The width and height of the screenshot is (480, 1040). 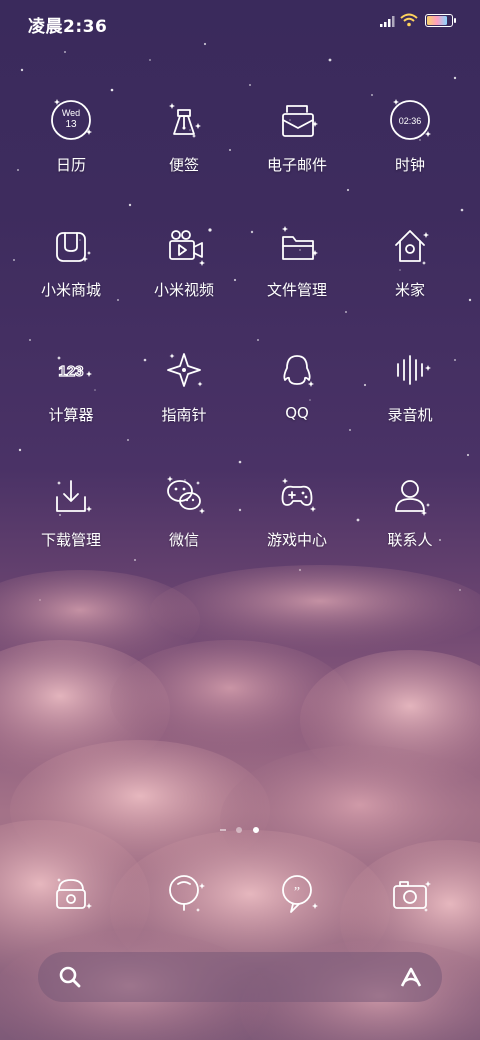 I want to click on email-icon-wrap, so click(x=297, y=120).